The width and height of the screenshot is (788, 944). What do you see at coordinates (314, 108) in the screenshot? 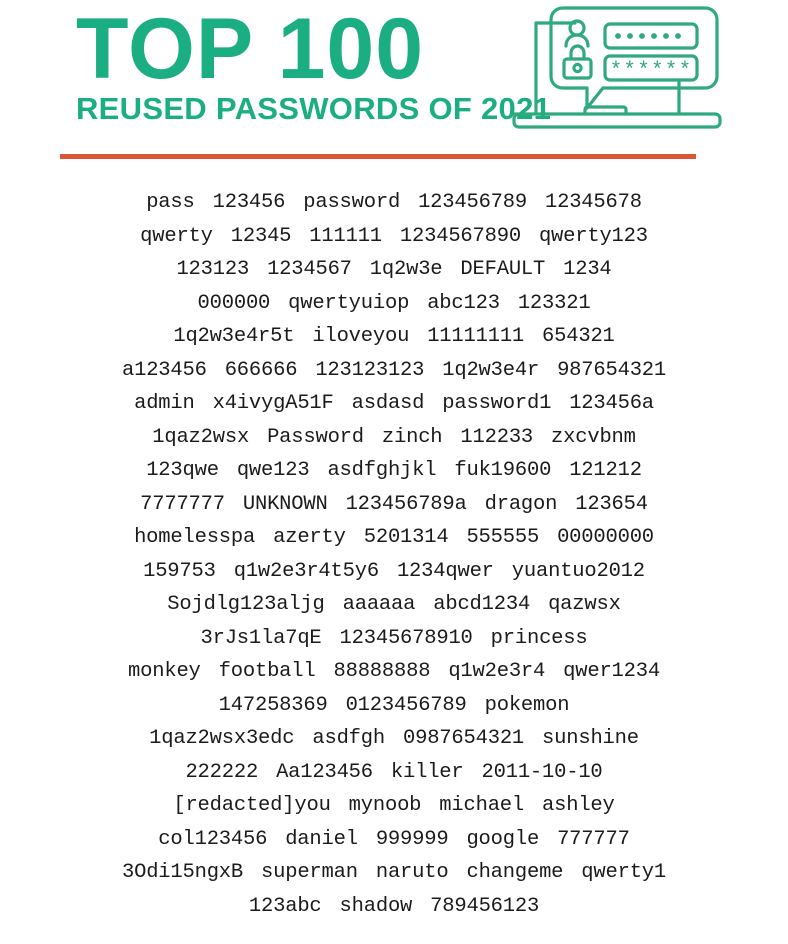
I see `page-subtitle: REUSED PASSWORDS OF 2021` at bounding box center [314, 108].